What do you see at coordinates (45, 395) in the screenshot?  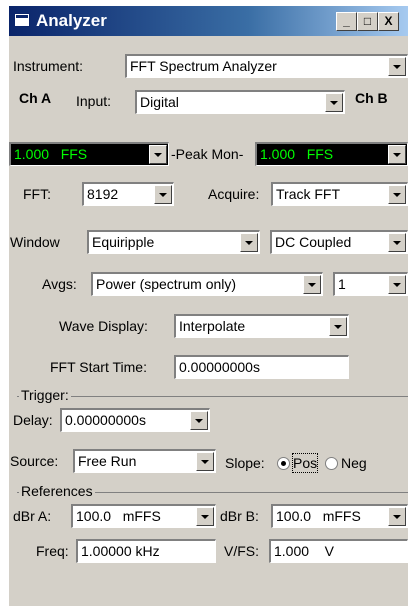 I see `trigger-group-label: Trigger:` at bounding box center [45, 395].